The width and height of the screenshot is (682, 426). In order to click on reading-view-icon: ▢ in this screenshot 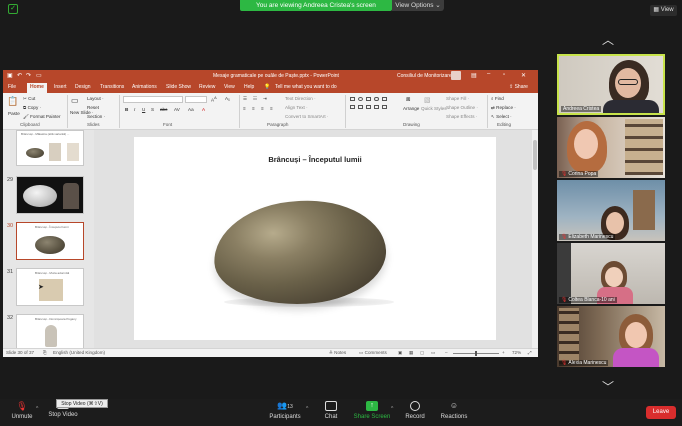, I will do `click(422, 353)`.